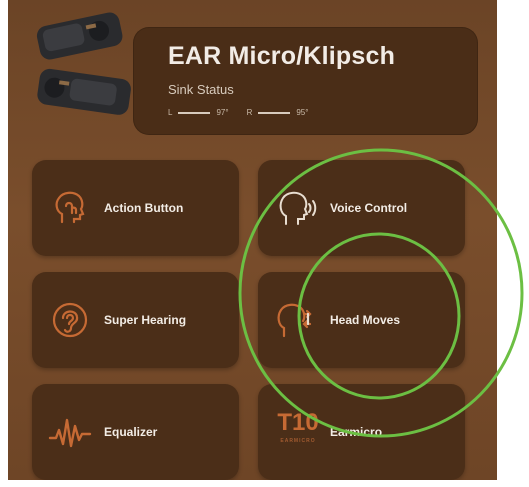 The height and width of the screenshot is (487, 529). What do you see at coordinates (356, 432) in the screenshot?
I see `tile-label: Earmicro` at bounding box center [356, 432].